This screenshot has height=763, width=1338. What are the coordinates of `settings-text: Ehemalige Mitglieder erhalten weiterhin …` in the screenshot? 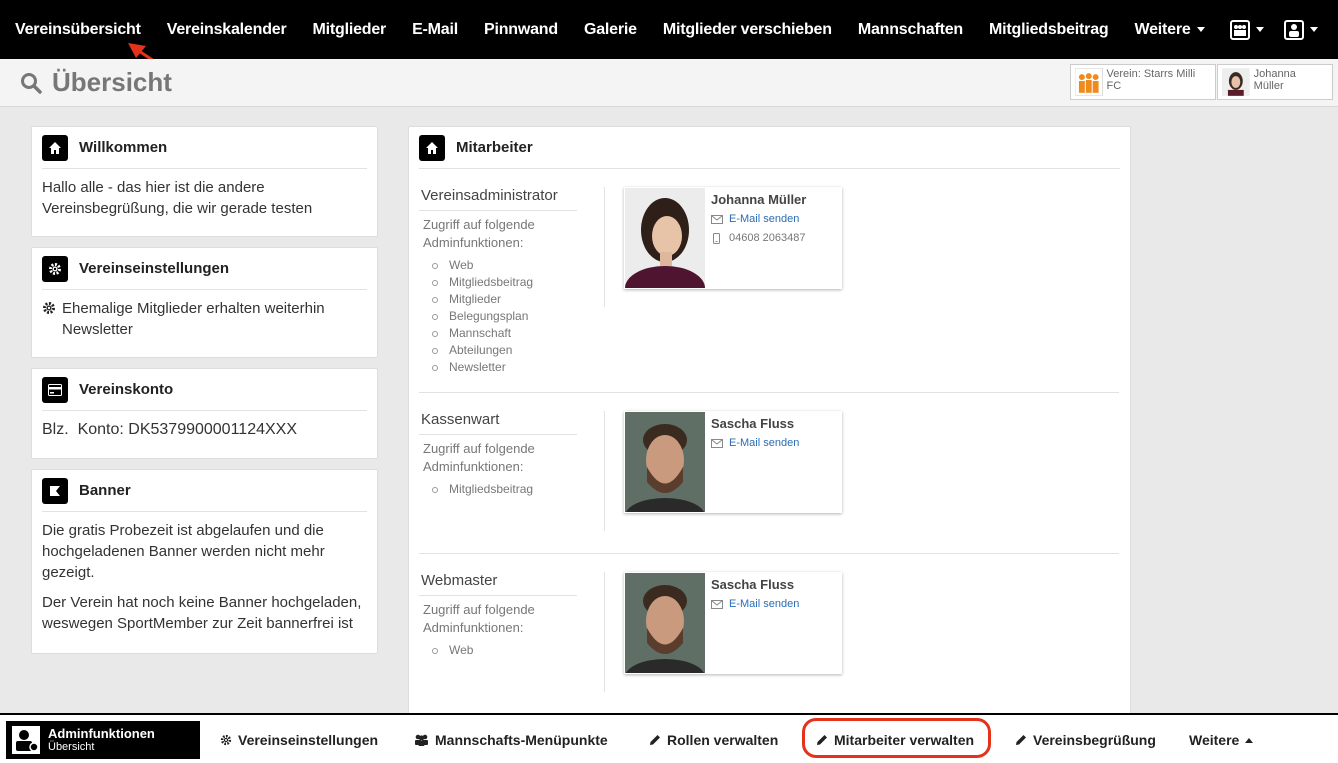 It's located at (193, 319).